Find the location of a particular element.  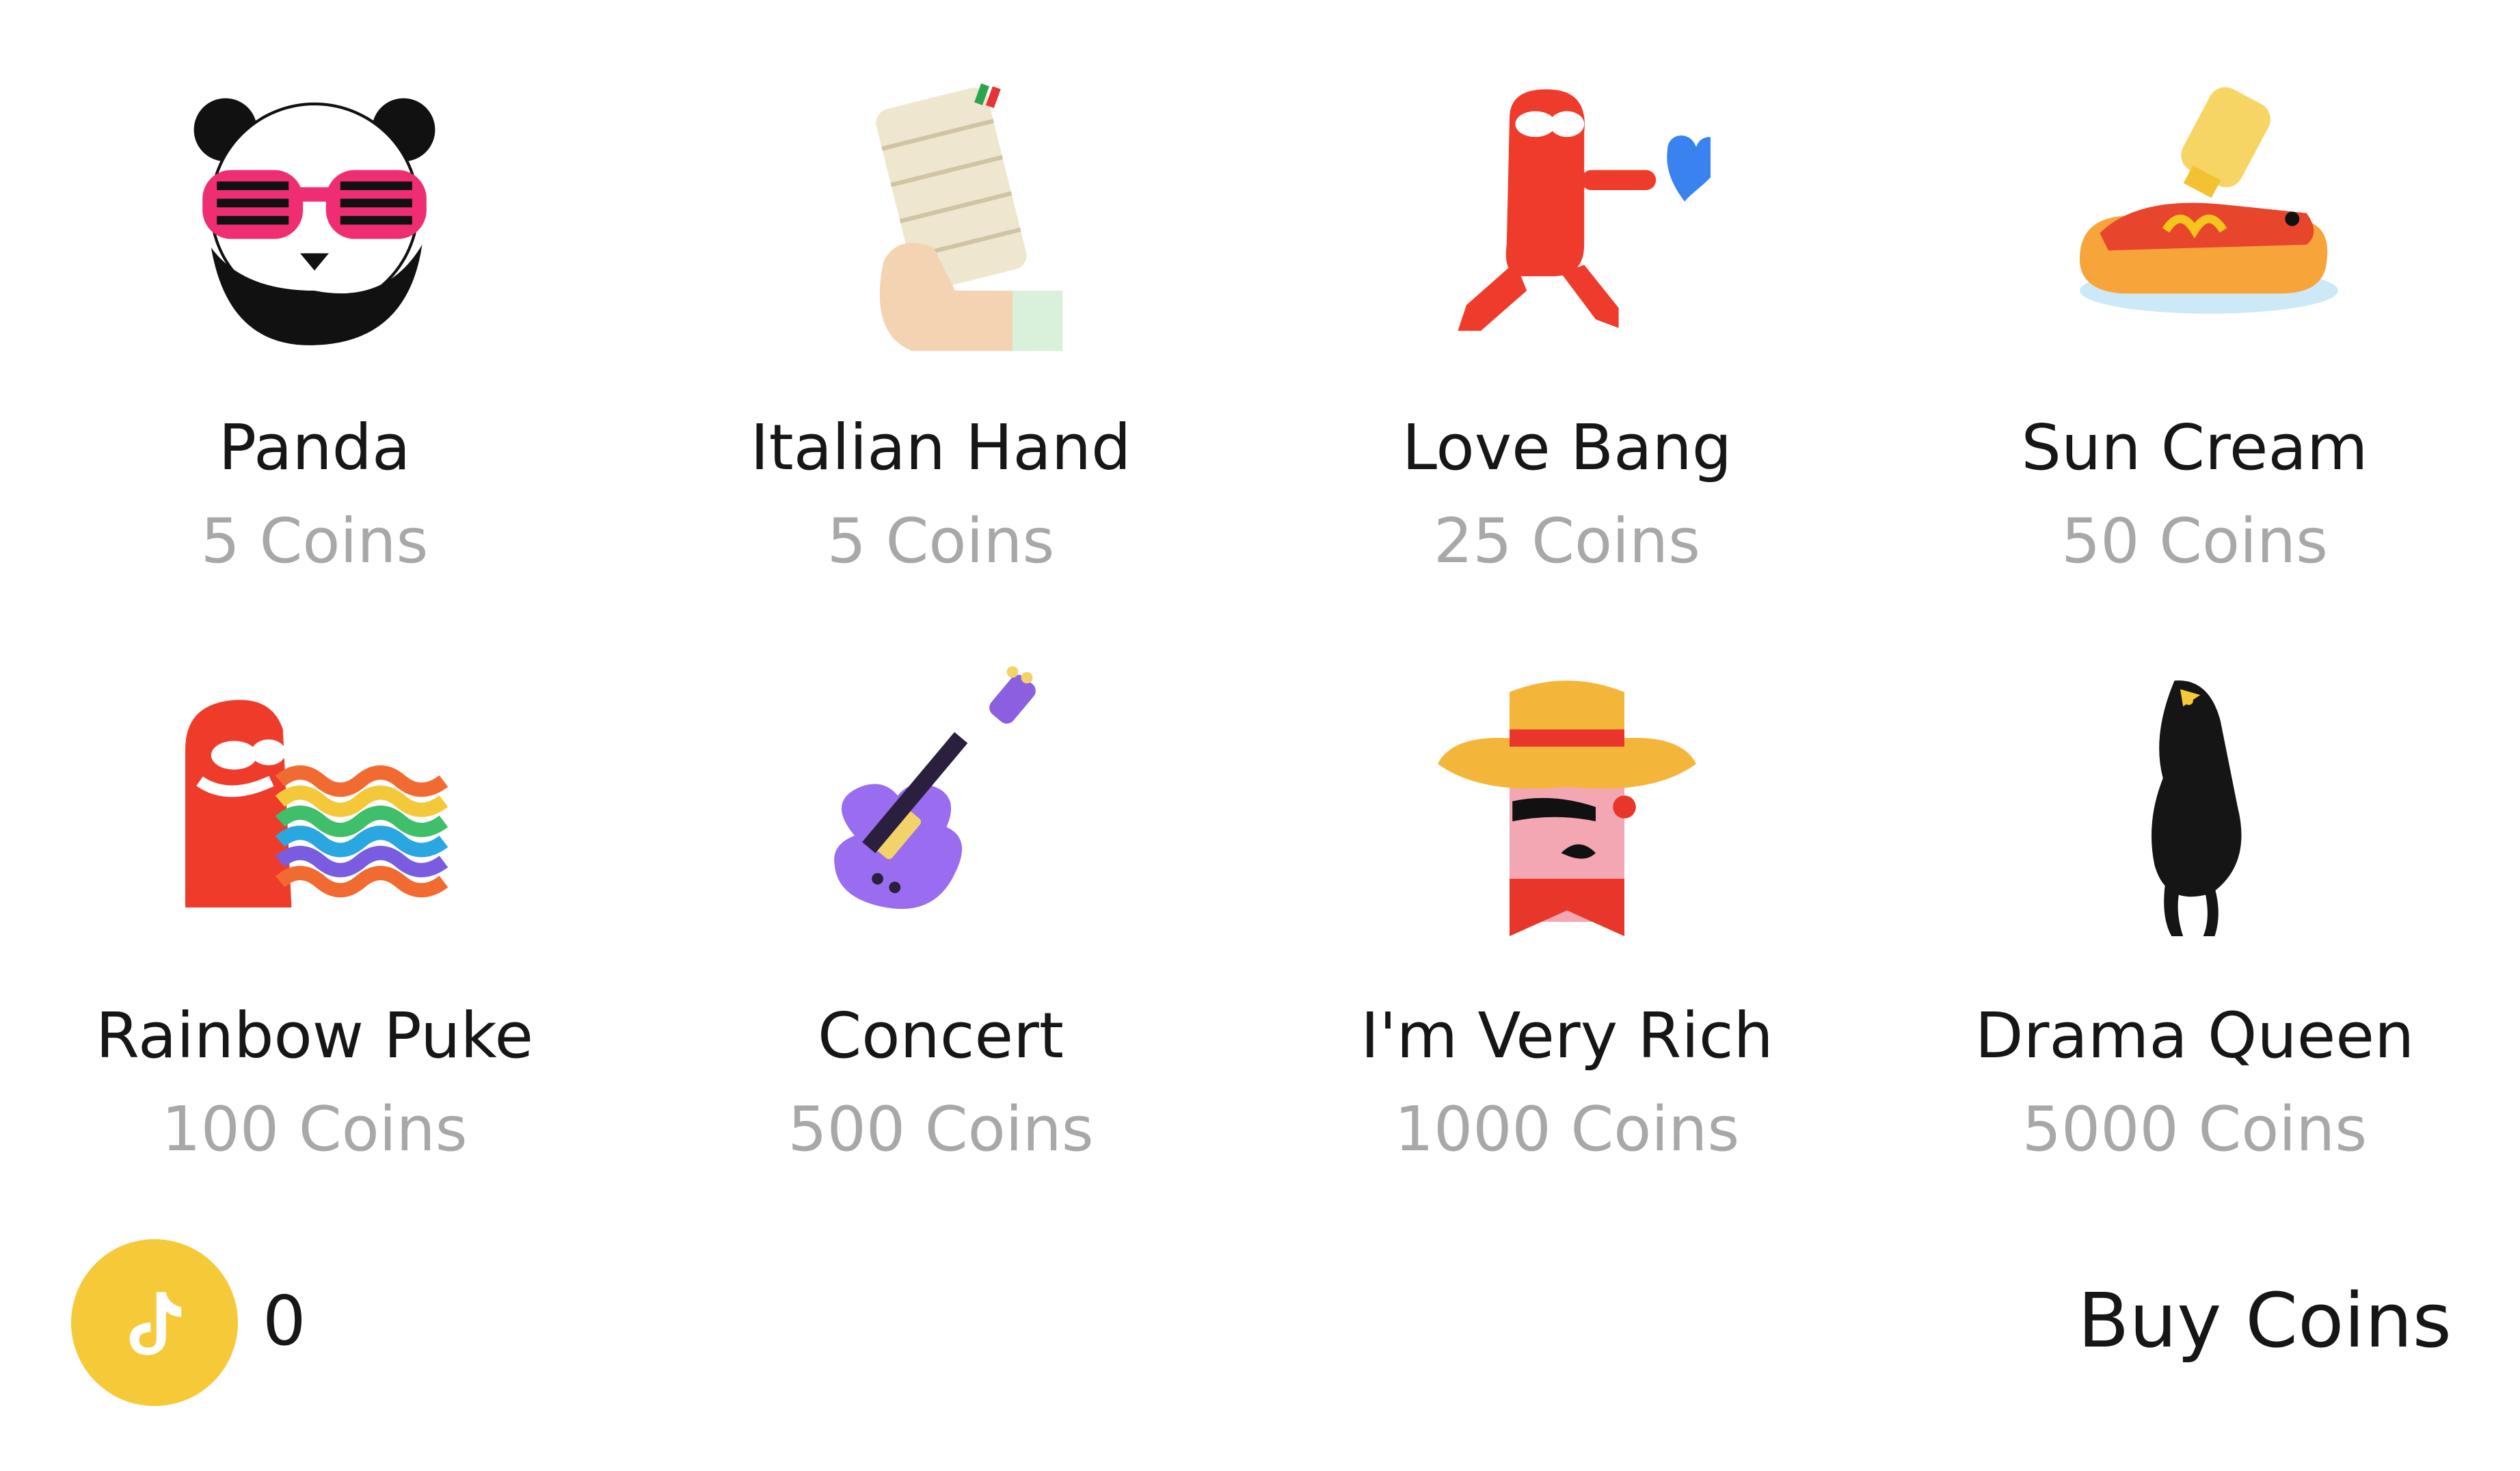

gift-name: Drama Queen is located at coordinates (2194, 1035).